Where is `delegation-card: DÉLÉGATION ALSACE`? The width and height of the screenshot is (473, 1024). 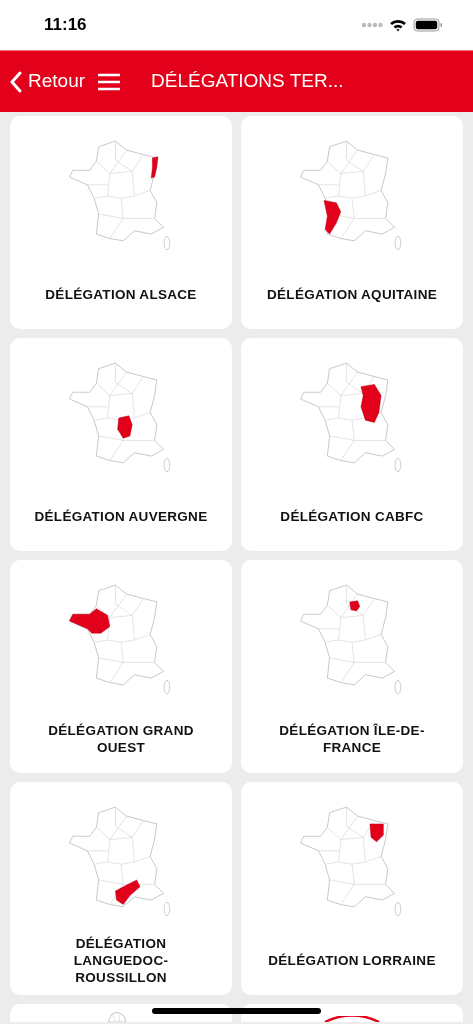
delegation-card: DÉLÉGATION ALSACE is located at coordinates (121, 222).